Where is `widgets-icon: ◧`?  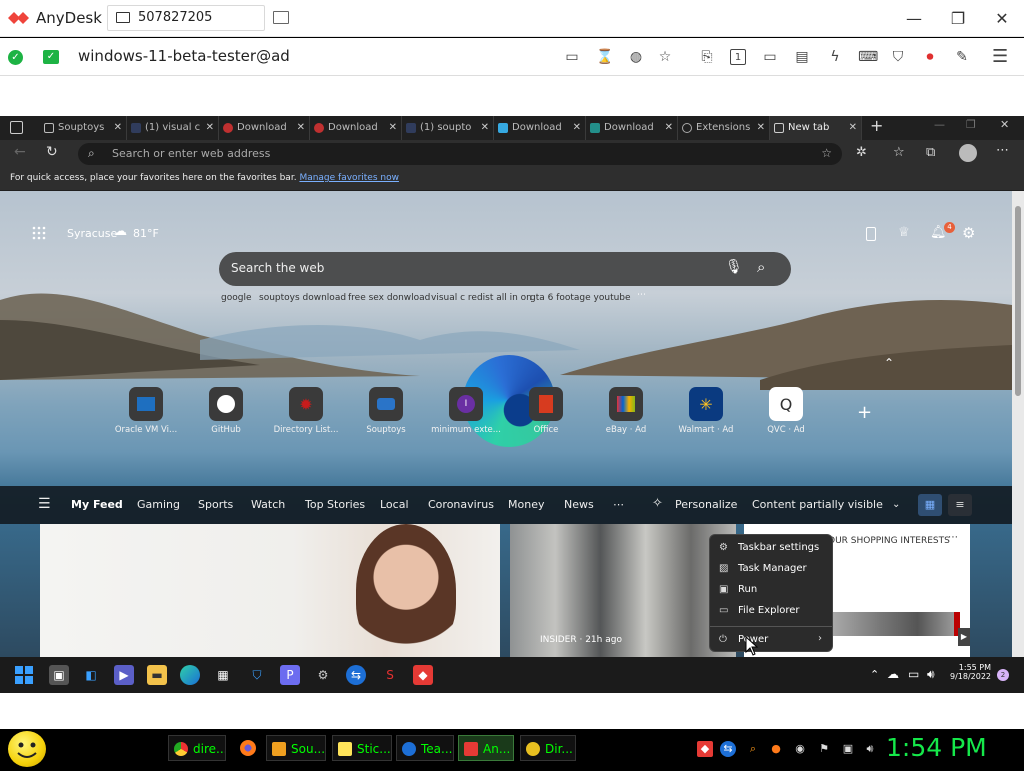
widgets-icon: ◧ is located at coordinates (91, 675).